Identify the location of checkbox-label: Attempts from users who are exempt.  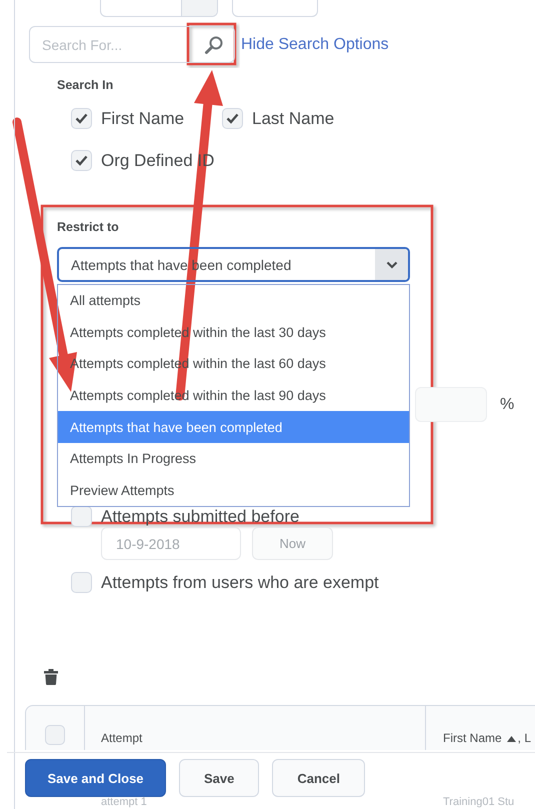
(240, 582).